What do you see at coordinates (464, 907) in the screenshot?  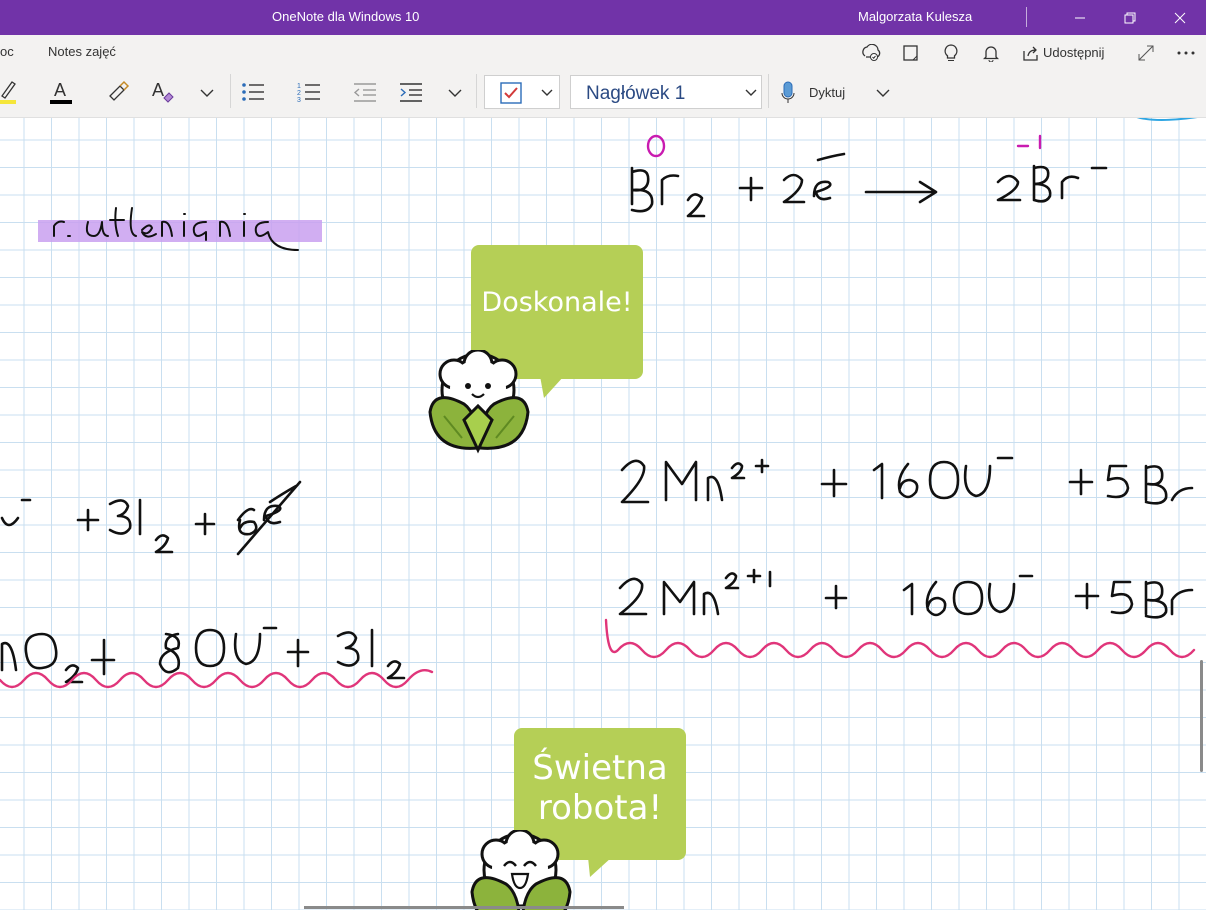 I see `horizontal-scrollbar` at bounding box center [464, 907].